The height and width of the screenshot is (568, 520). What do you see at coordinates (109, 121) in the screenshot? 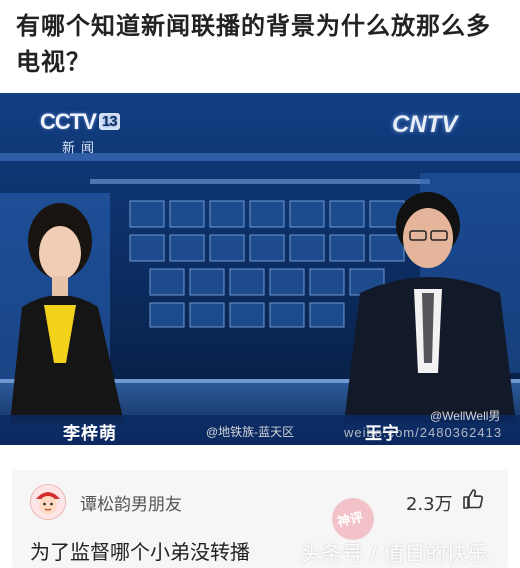
I see `channel-number: 13` at bounding box center [109, 121].